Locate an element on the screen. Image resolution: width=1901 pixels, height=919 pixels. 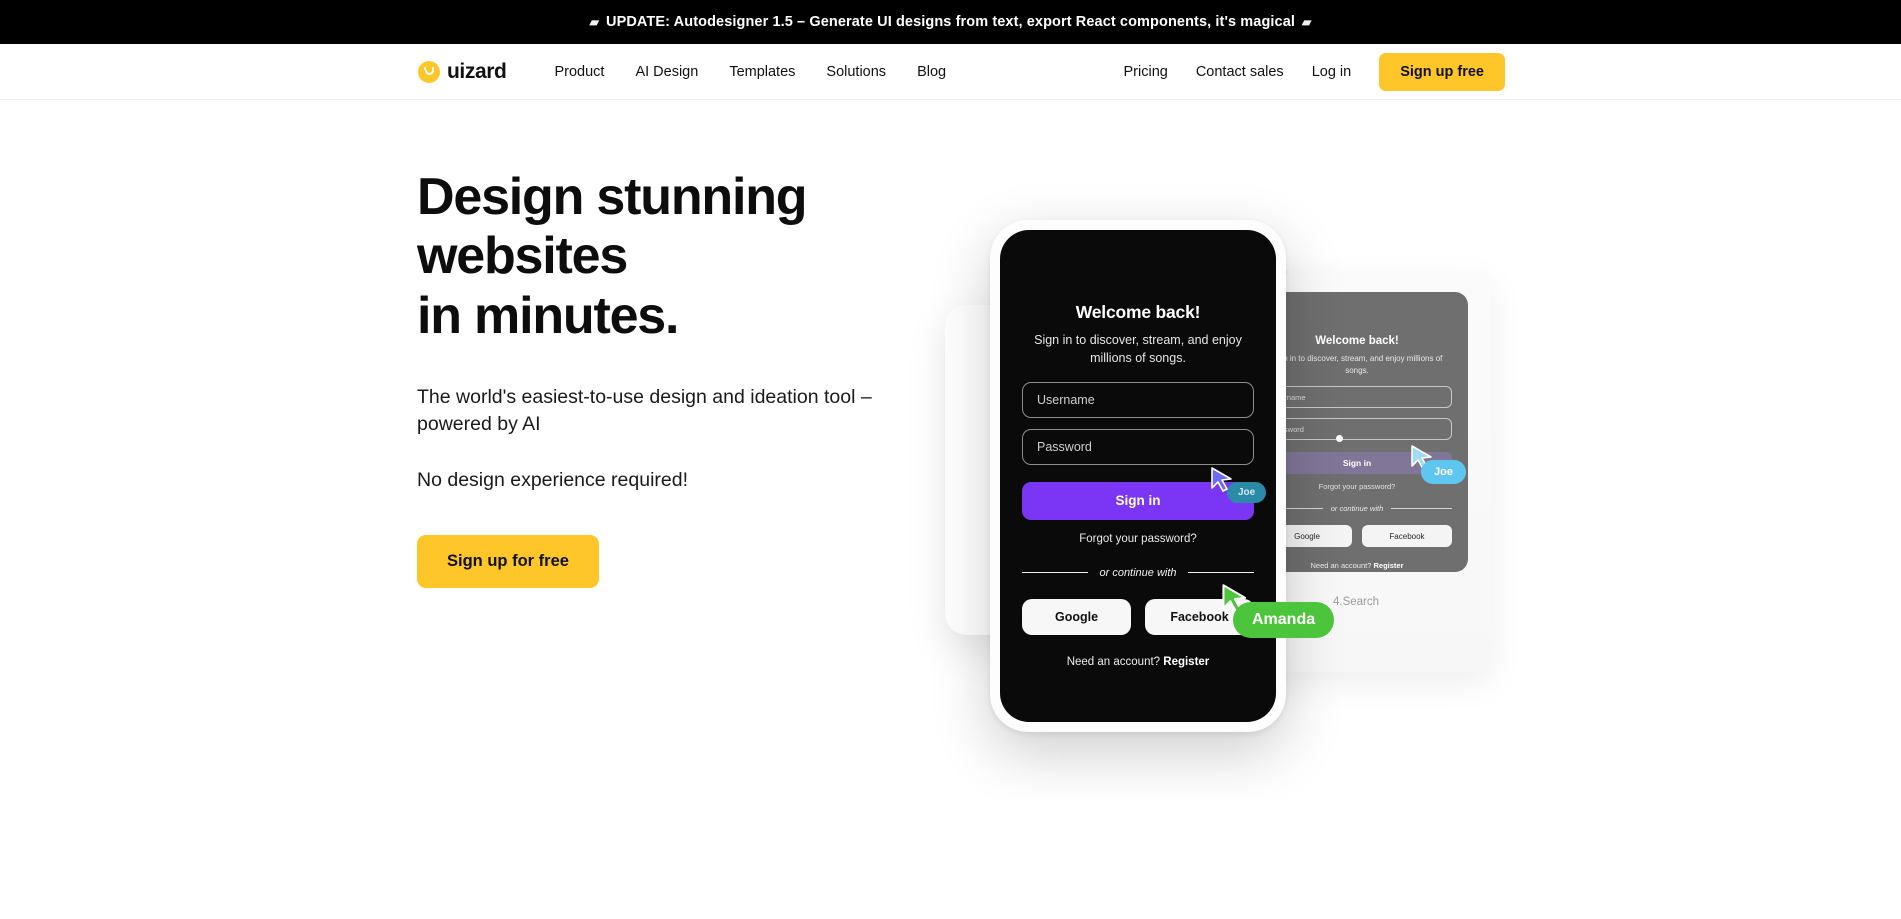
bg-divider-label: or continue with is located at coordinates (1357, 509).